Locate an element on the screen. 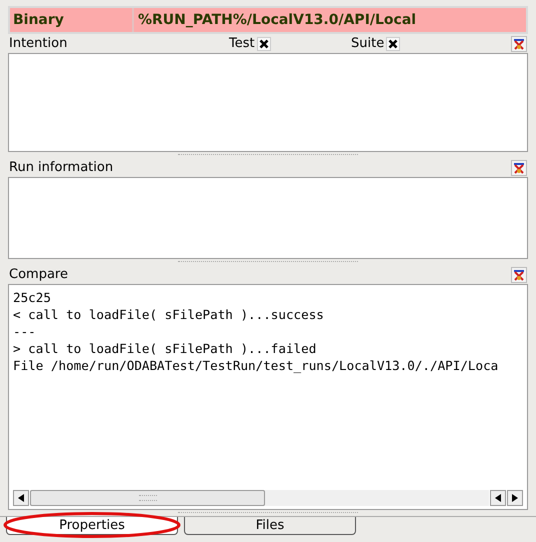 This screenshot has height=542, width=536. output-line: < call to loadFile( sFilePath )...success is located at coordinates (169, 314).